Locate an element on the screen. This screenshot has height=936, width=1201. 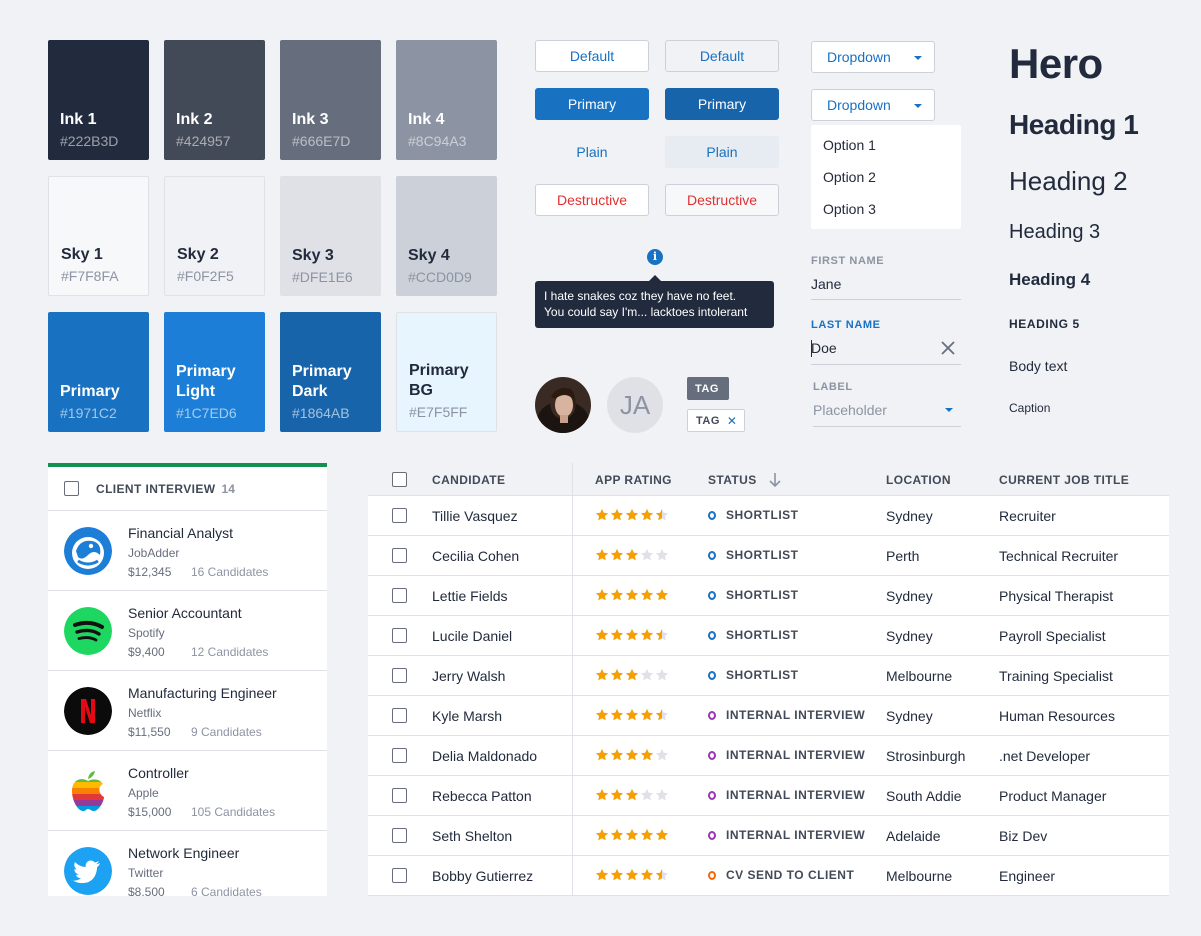
destructive-button: Destructive is located at coordinates (592, 200).